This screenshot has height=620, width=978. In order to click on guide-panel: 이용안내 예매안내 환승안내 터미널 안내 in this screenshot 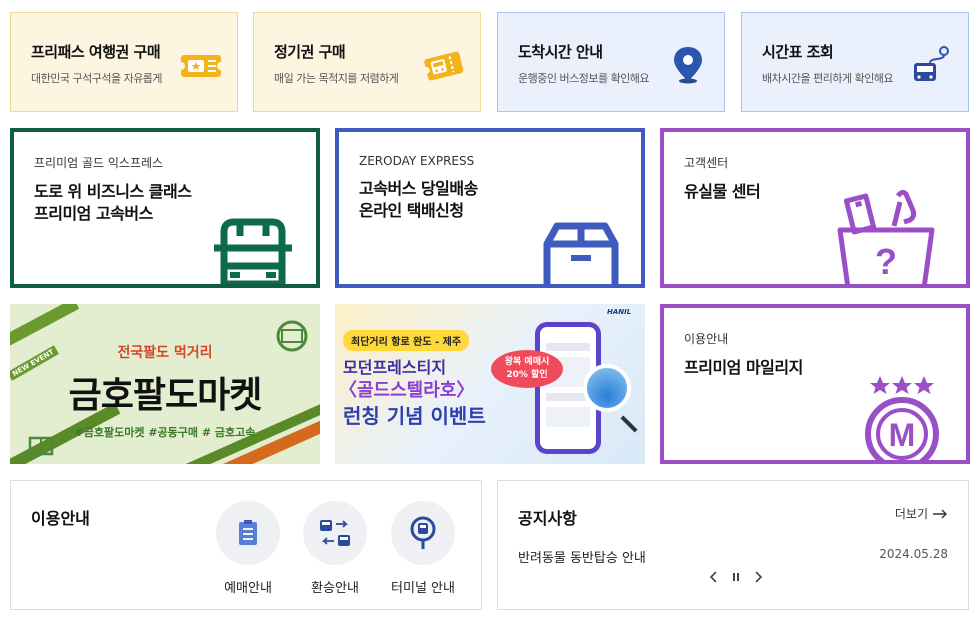, I will do `click(246, 545)`.